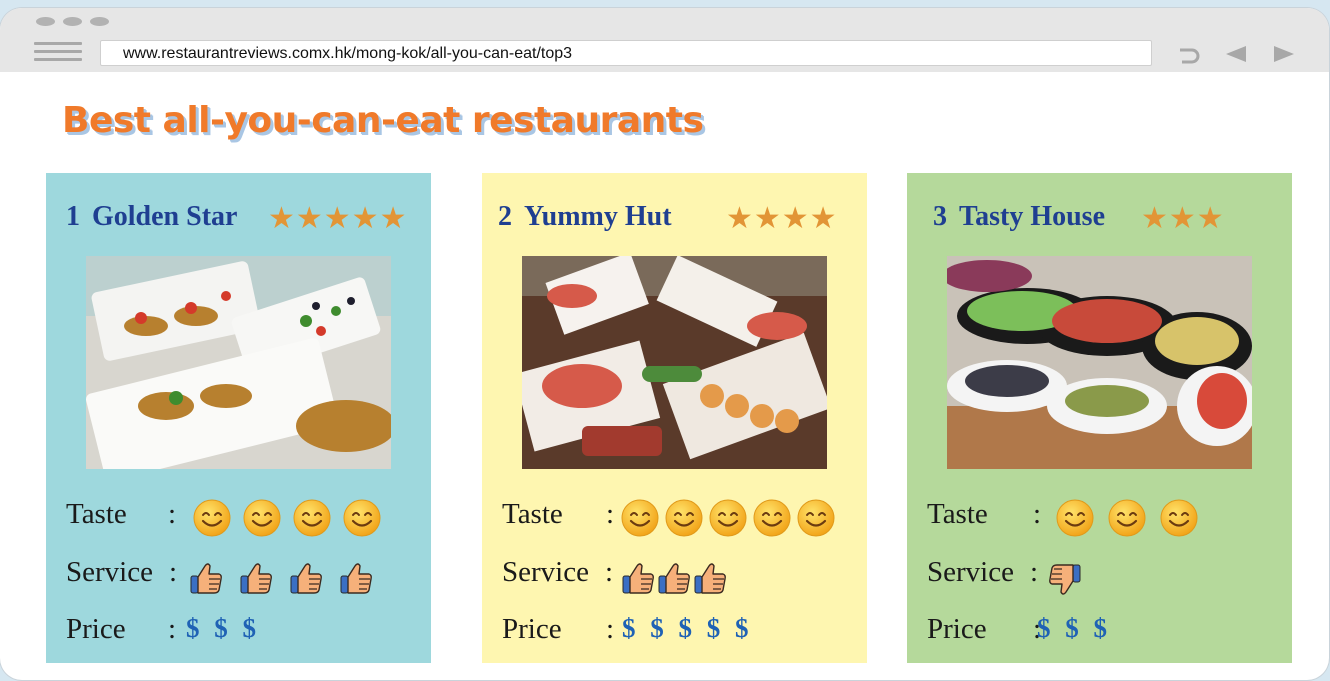 Image resolution: width=1330 pixels, height=681 pixels. I want to click on restaurant-heading: 2 Yummy Hut, so click(585, 217).